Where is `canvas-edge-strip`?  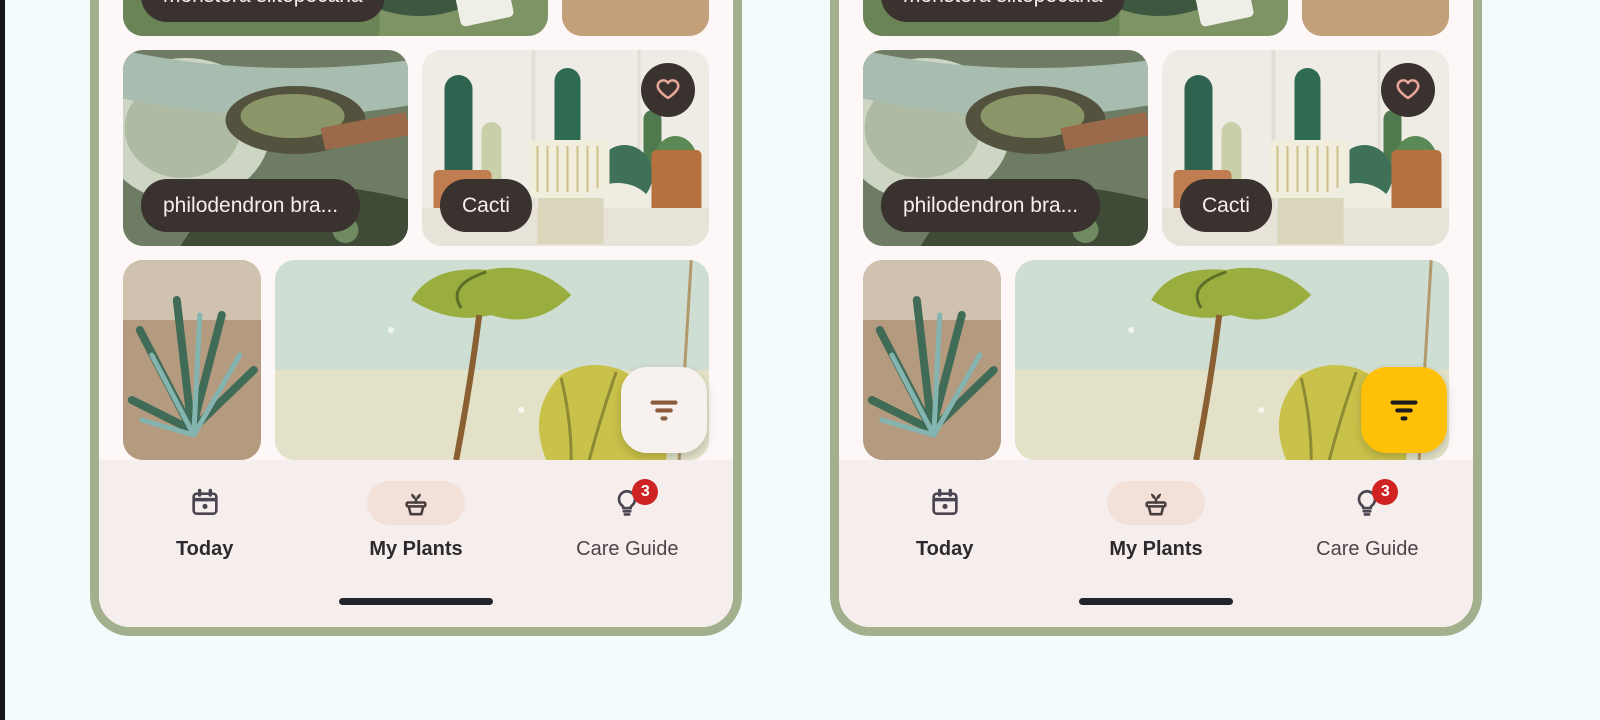
canvas-edge-strip is located at coordinates (2, 360).